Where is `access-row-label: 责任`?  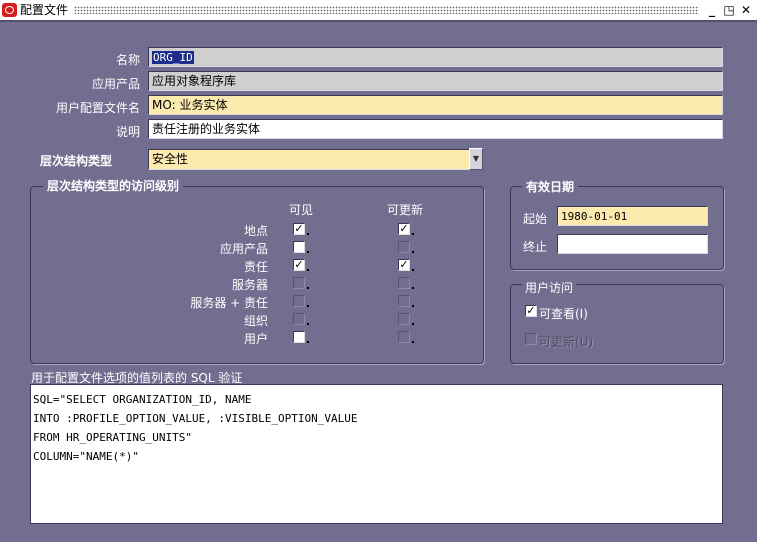 access-row-label: 责任 is located at coordinates (255, 267).